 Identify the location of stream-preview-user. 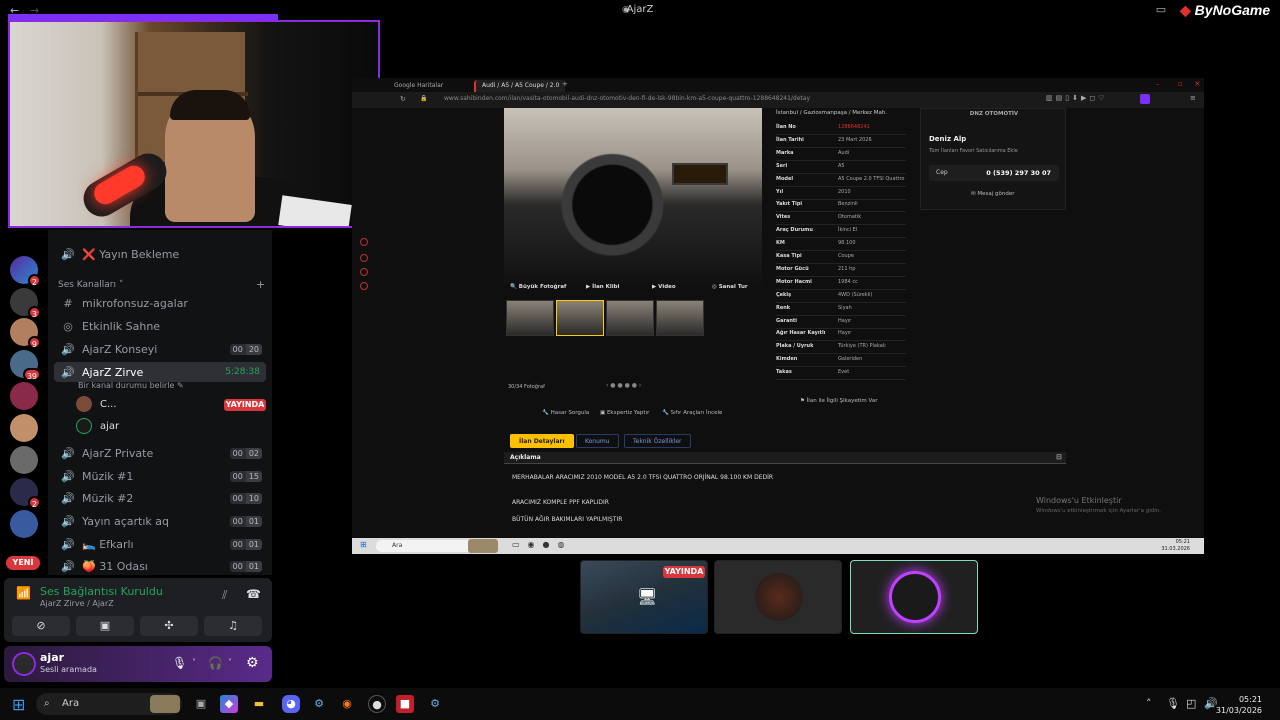
(778, 597).